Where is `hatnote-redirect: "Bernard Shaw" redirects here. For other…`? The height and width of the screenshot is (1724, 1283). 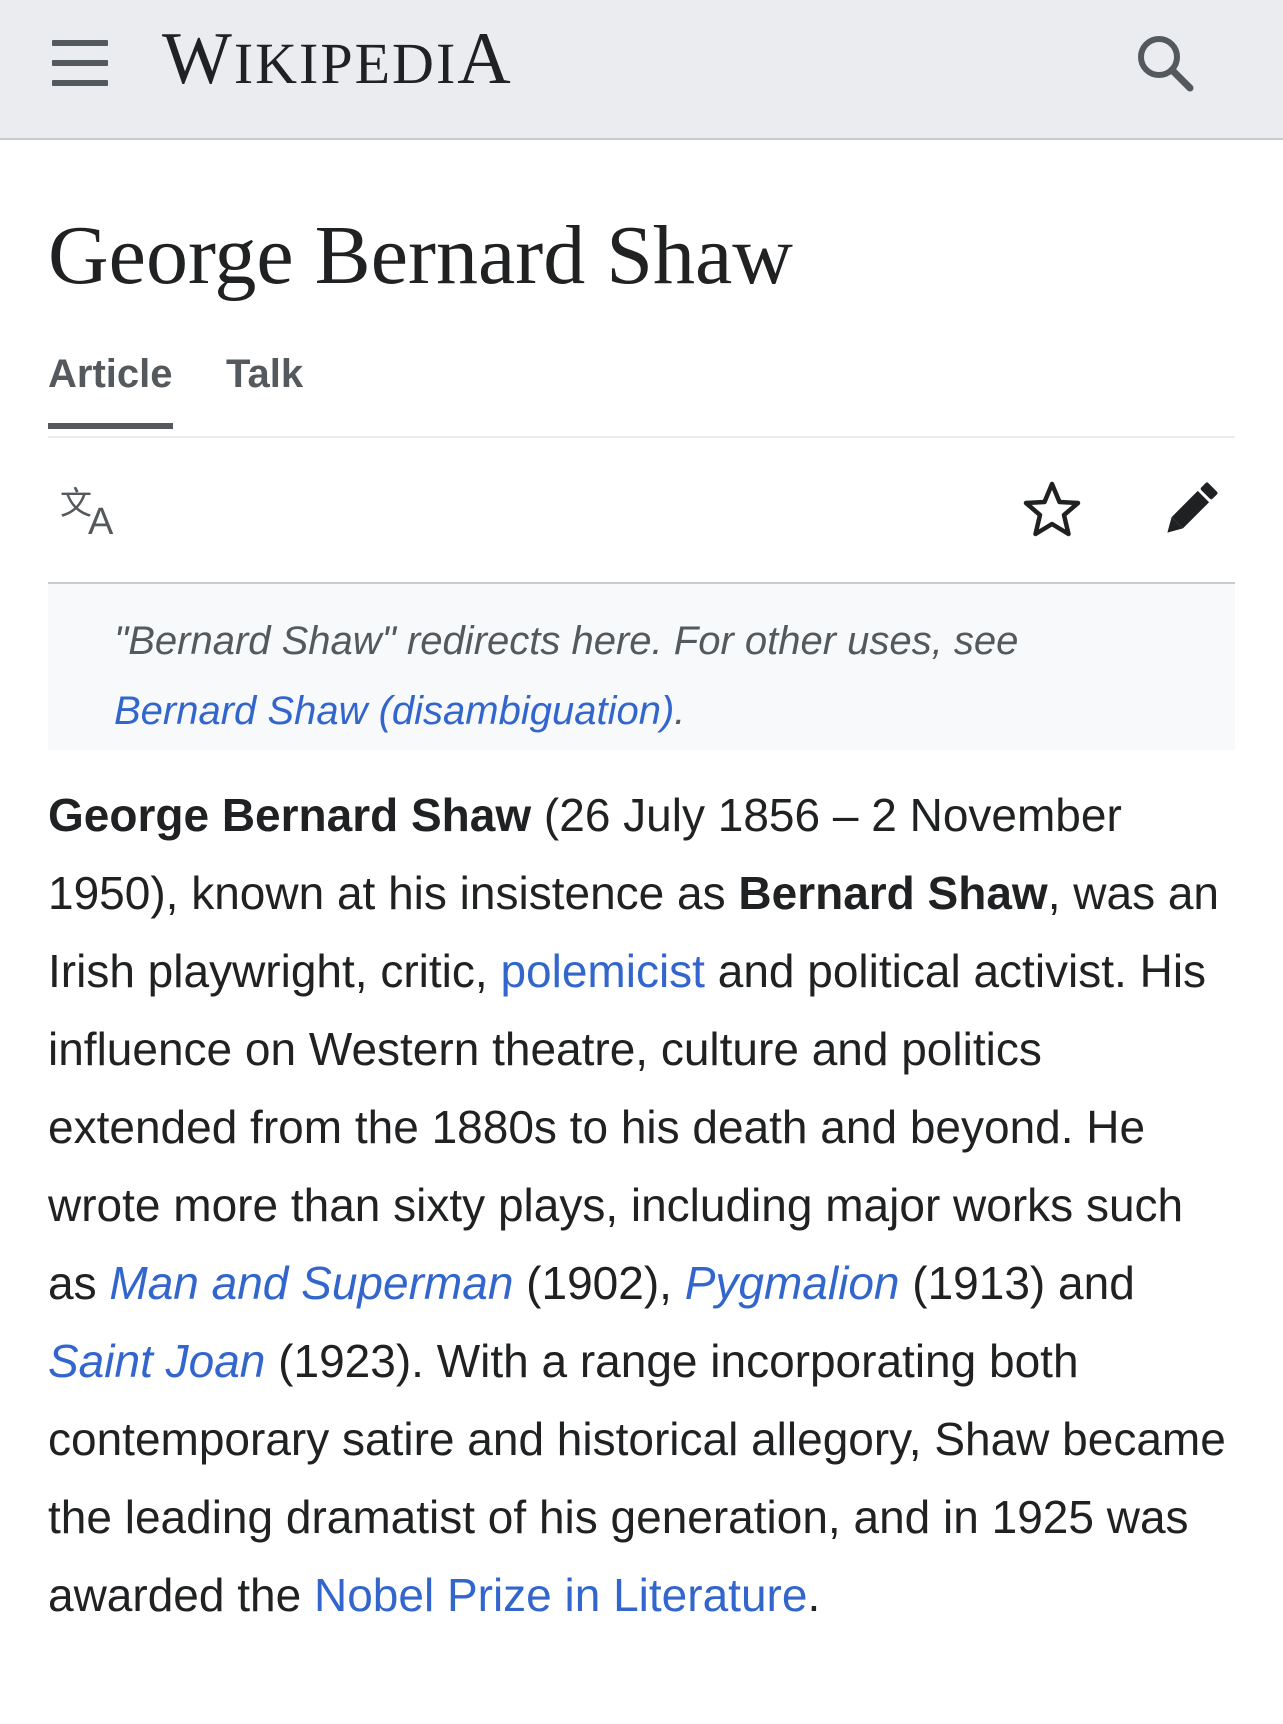
hatnote-redirect: "Bernard Shaw" redirects here. For other… is located at coordinates (641, 667).